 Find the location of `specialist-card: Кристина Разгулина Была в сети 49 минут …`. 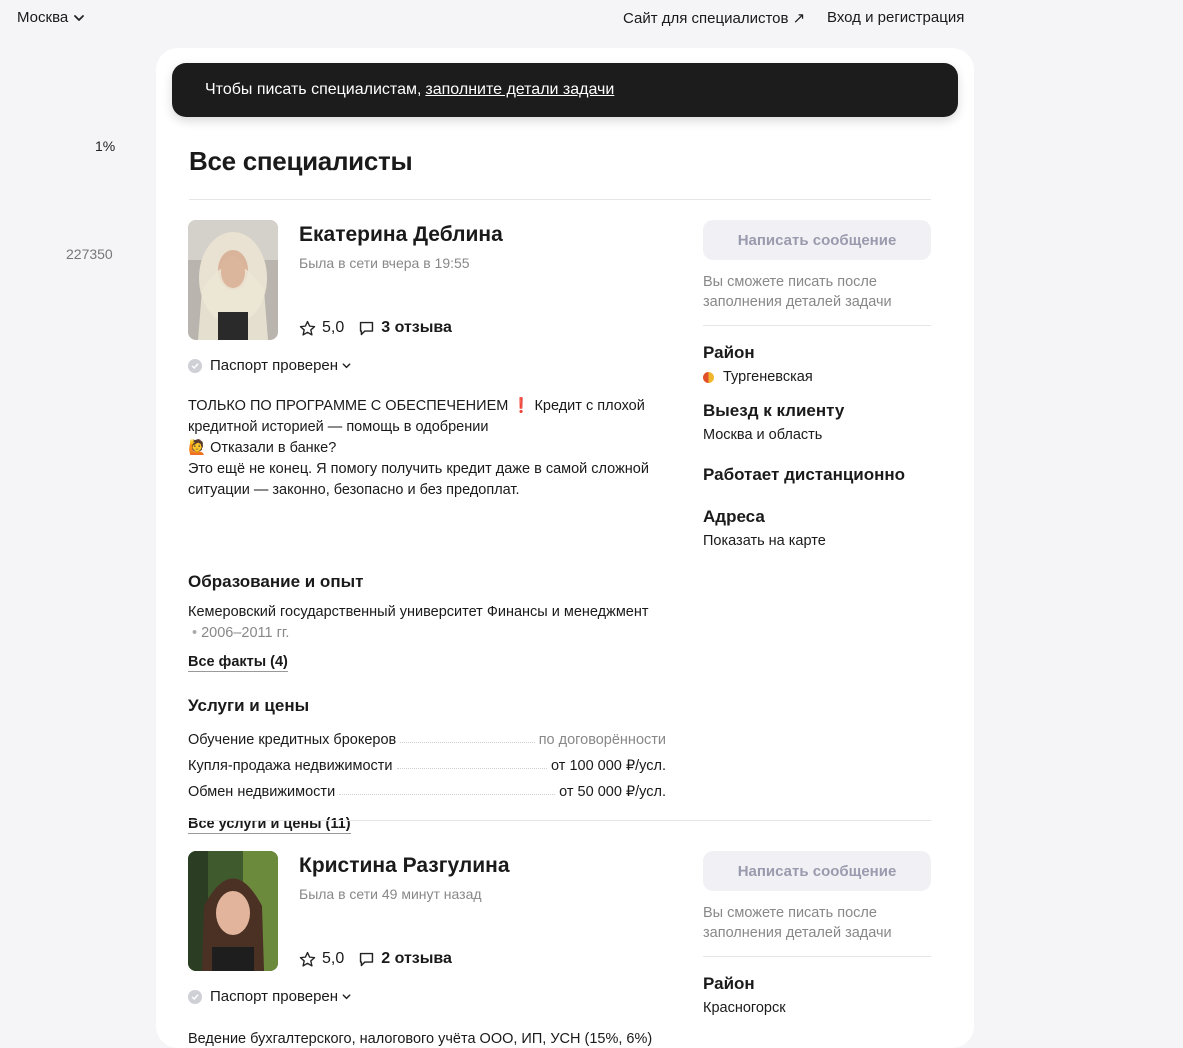

specialist-card: Кристина Разгулина Была в сети 49 минут … is located at coordinates (560, 949).